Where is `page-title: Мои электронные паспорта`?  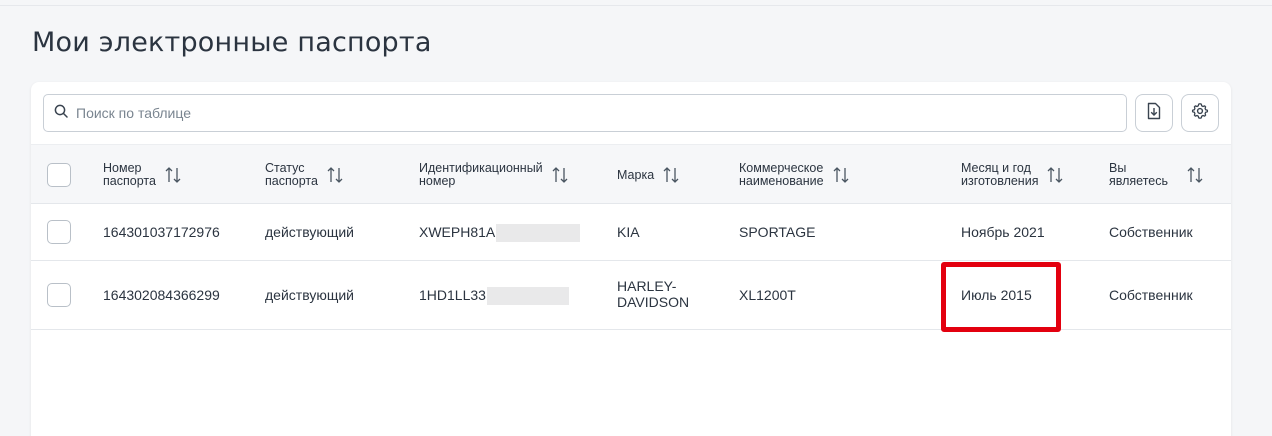 page-title: Мои электронные паспорта is located at coordinates (232, 42).